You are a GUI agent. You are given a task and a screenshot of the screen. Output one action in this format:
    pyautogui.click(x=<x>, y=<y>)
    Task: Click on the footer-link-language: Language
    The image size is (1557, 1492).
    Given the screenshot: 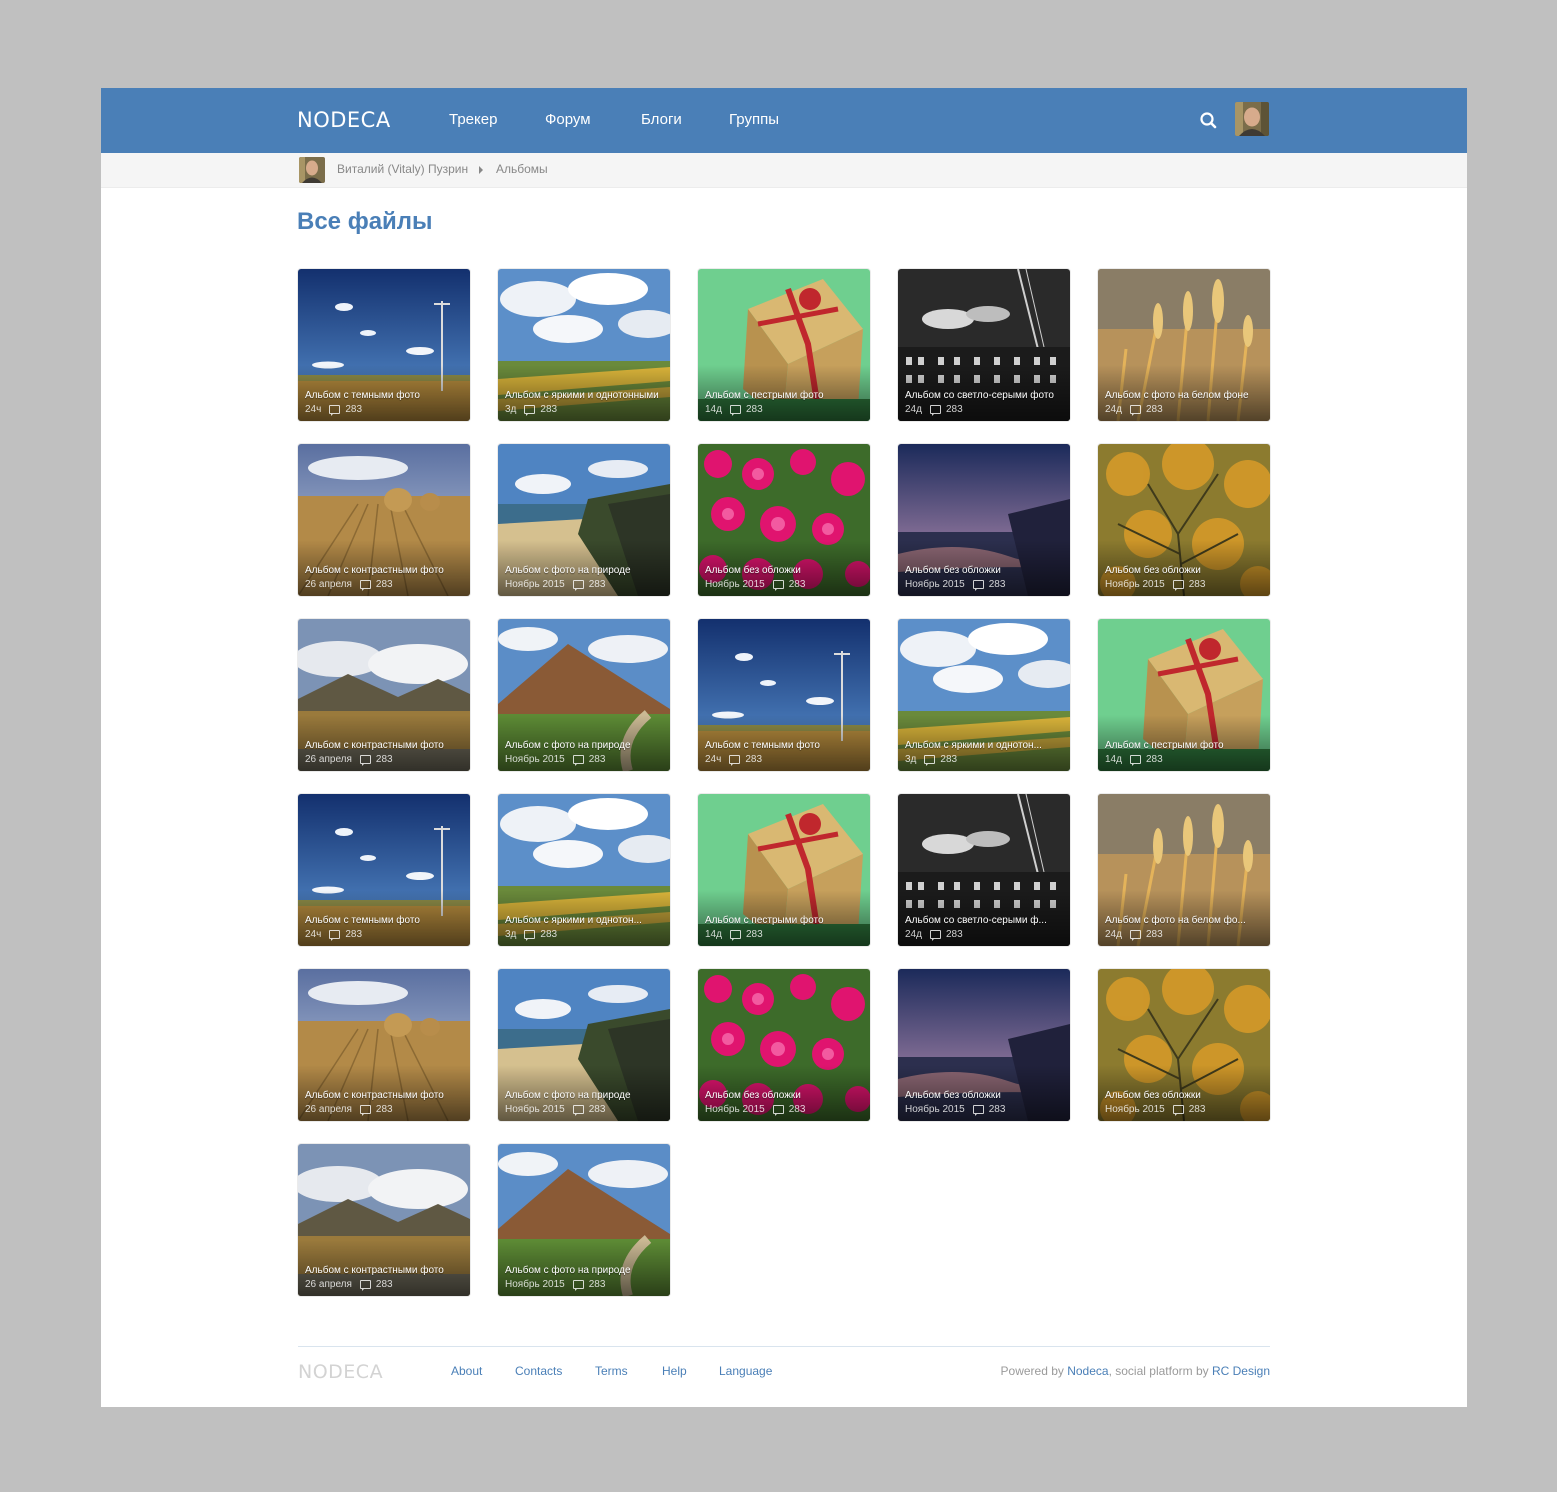 What is the action you would take?
    pyautogui.click(x=745, y=1371)
    